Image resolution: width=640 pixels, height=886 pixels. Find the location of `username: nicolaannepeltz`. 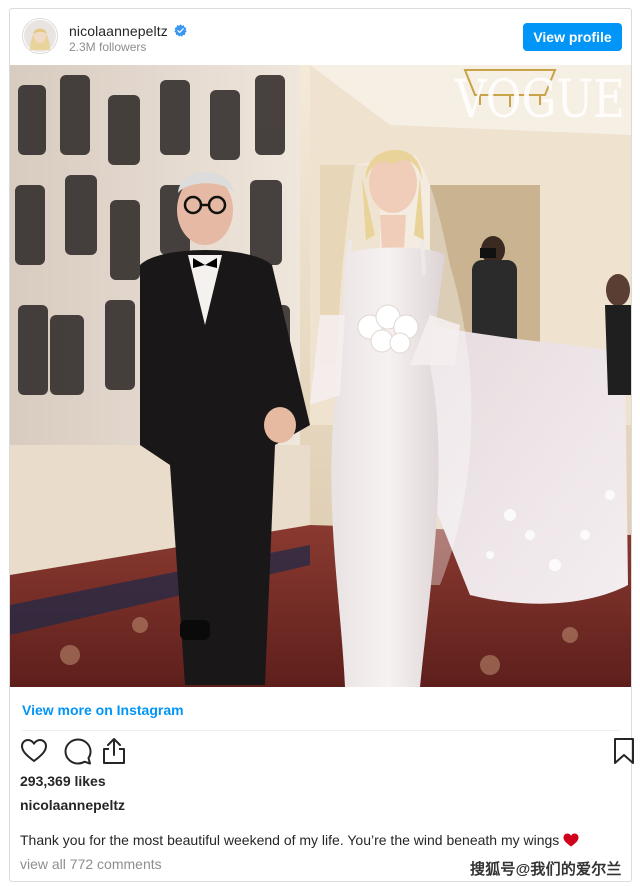

username: nicolaannepeltz is located at coordinates (118, 31).